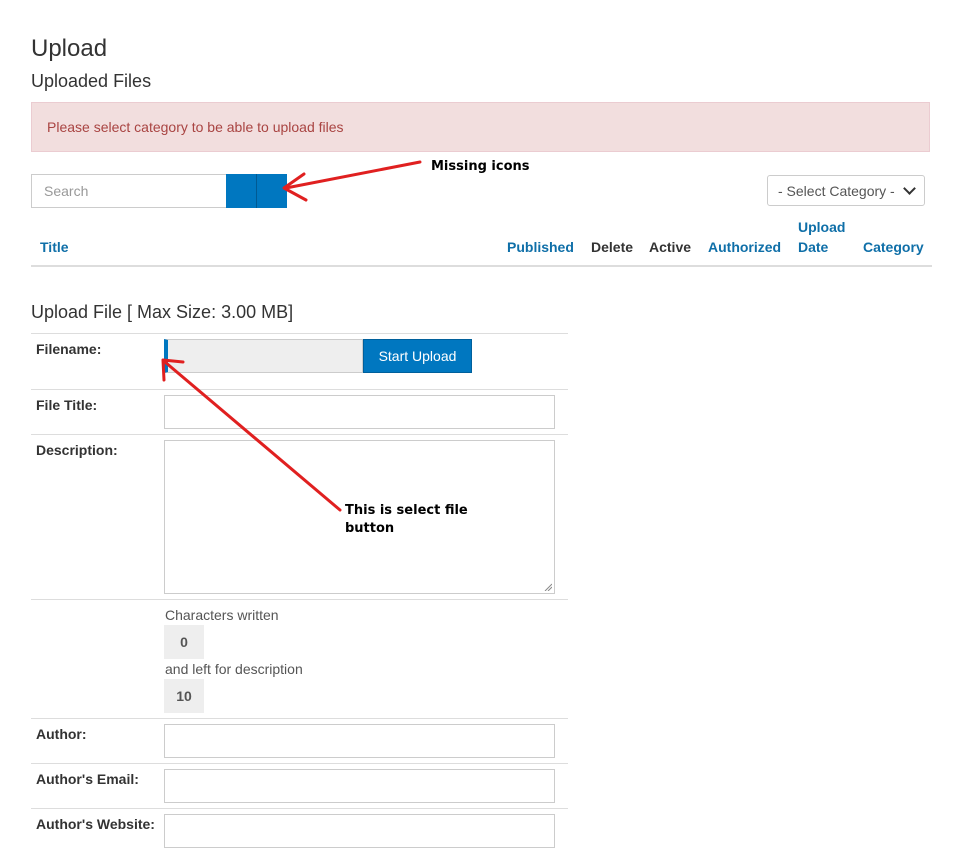  I want to click on page-title: Upload, so click(69, 48).